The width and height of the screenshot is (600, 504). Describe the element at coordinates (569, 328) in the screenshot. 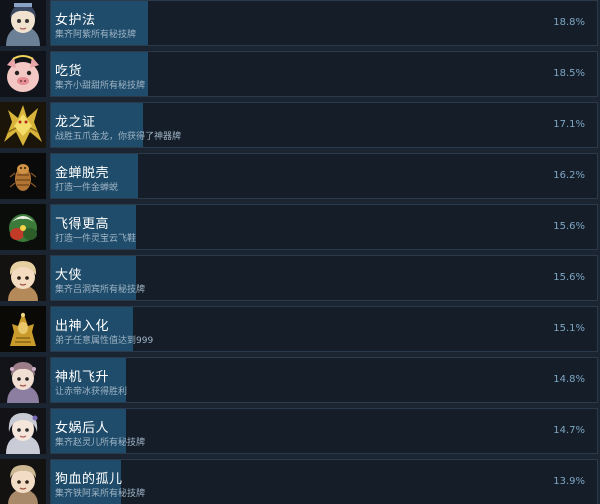

I see `achievement-unlock-percent: 15.1%` at that location.